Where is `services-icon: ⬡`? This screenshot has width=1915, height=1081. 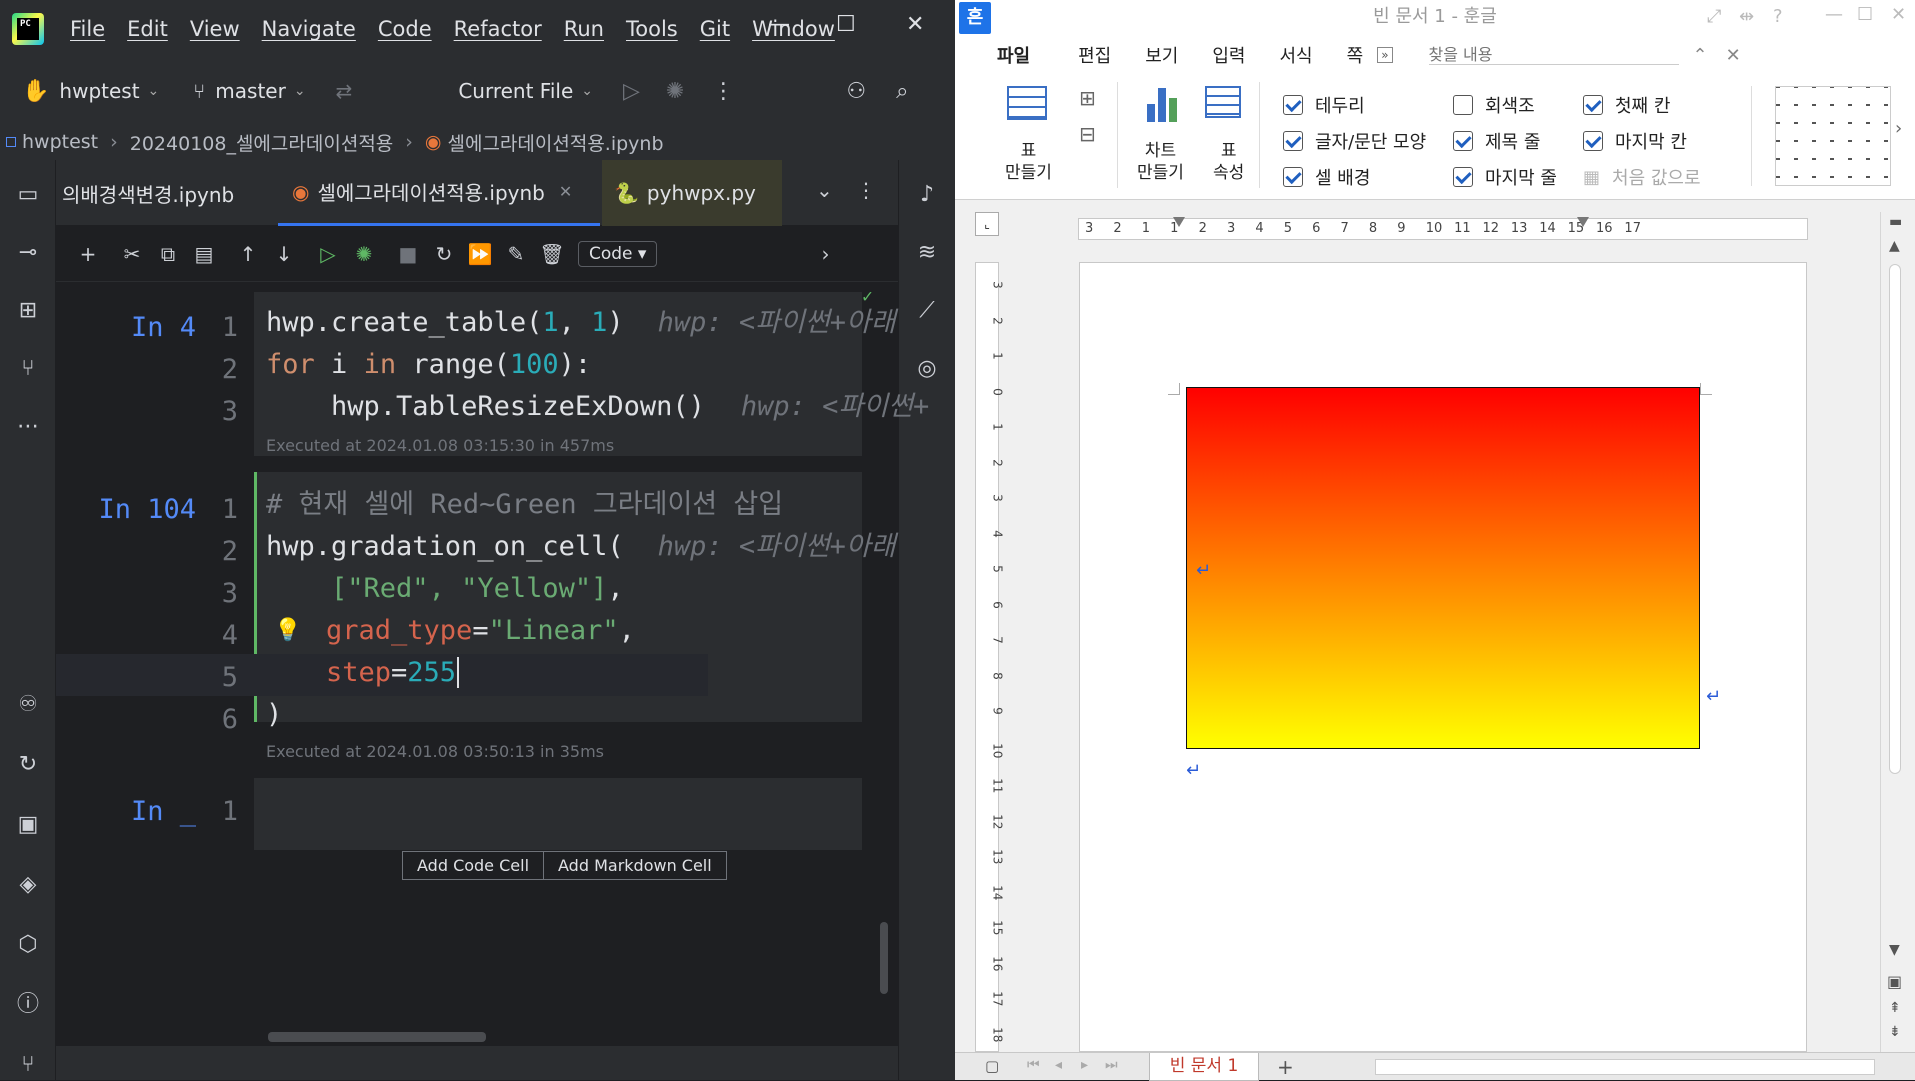
services-icon: ⬡ is located at coordinates (28, 945).